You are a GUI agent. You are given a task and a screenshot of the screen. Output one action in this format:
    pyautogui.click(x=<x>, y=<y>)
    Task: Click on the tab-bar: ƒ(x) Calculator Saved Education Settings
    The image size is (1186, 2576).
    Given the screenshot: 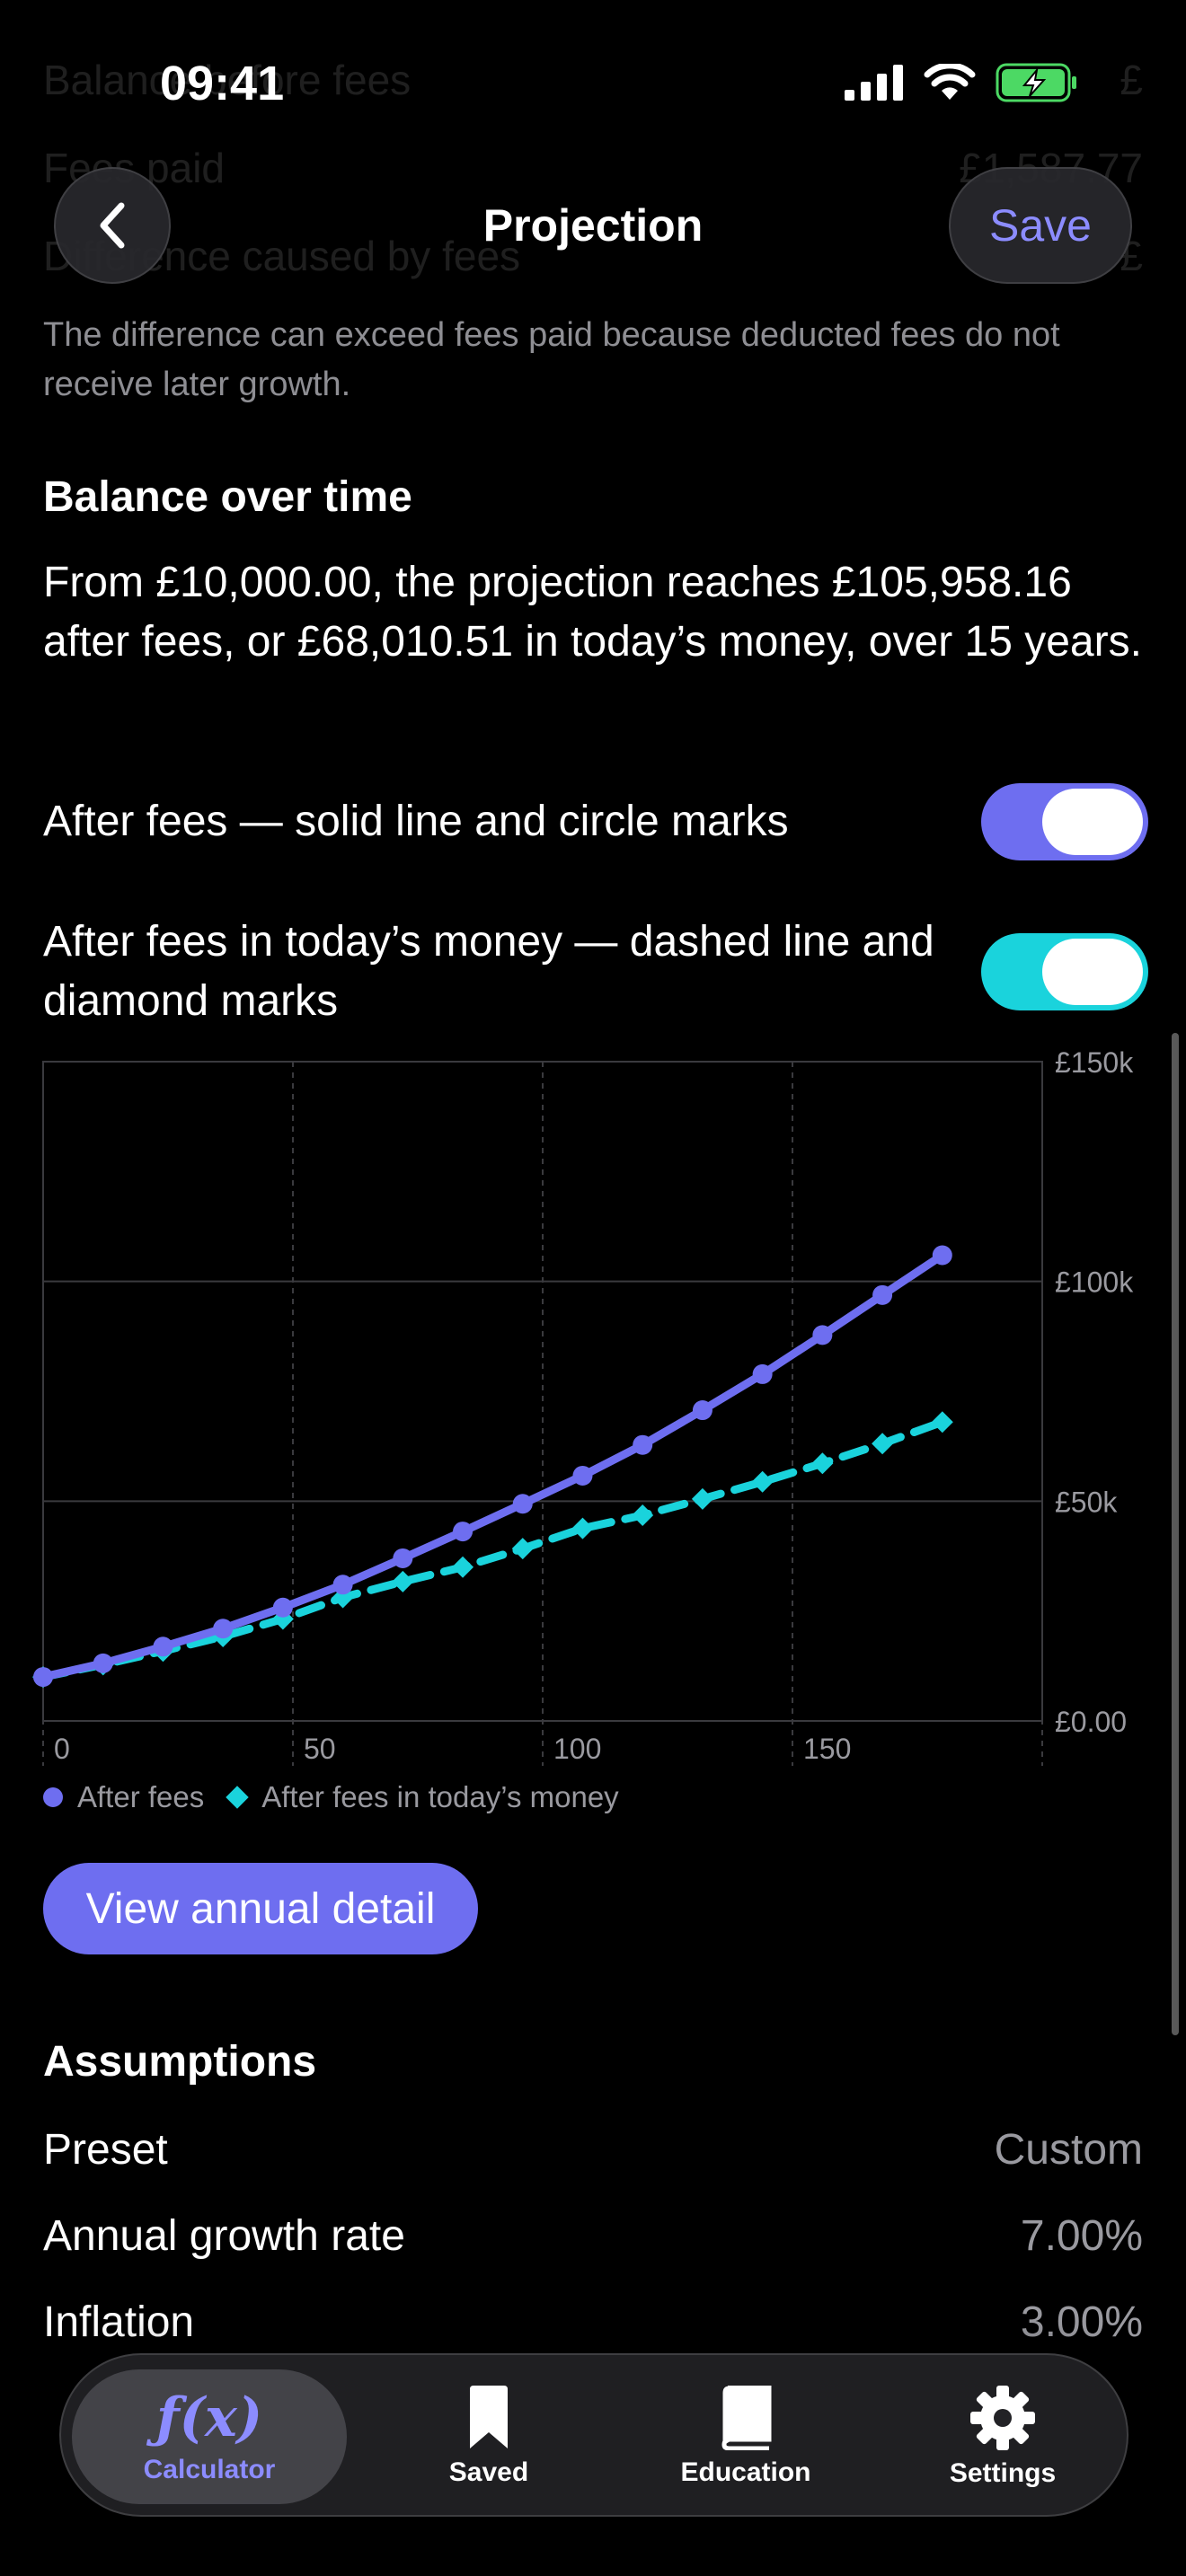 What is the action you would take?
    pyautogui.click(x=593, y=2435)
    